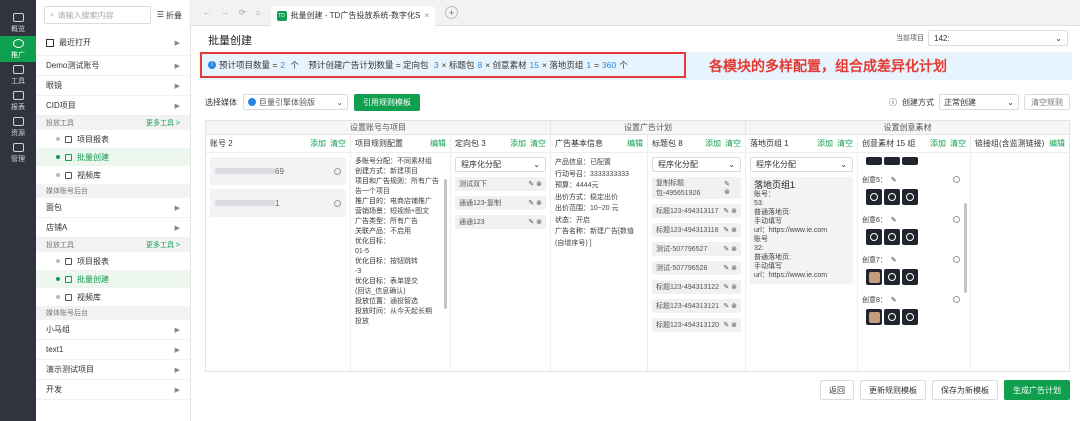 Image resolution: width=1080 pixels, height=421 pixels. Describe the element at coordinates (696, 188) in the screenshot. I see `title-package-item: 复制标题包-495651926 ✎ ⊗` at that location.